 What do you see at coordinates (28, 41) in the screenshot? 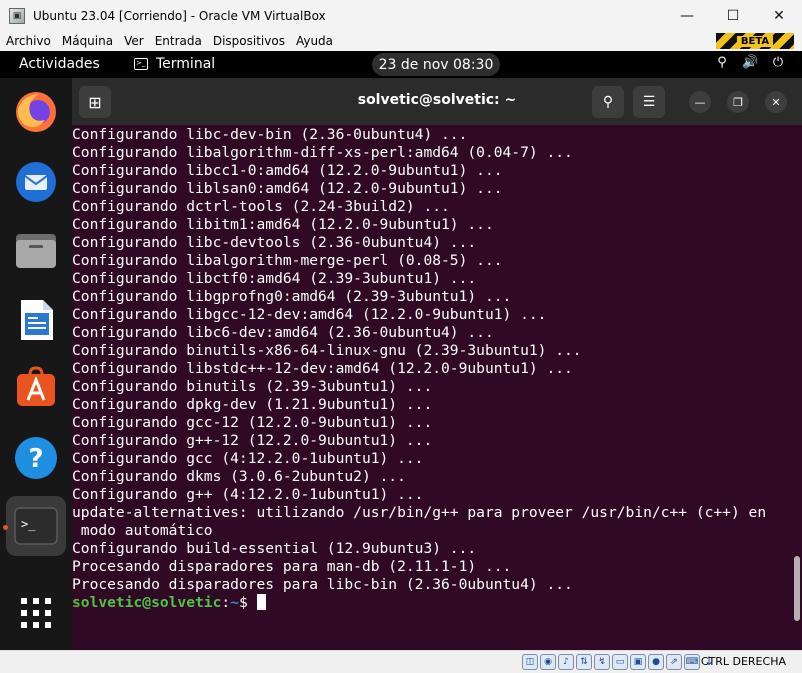
I see `menu-archivo: Archivo` at bounding box center [28, 41].